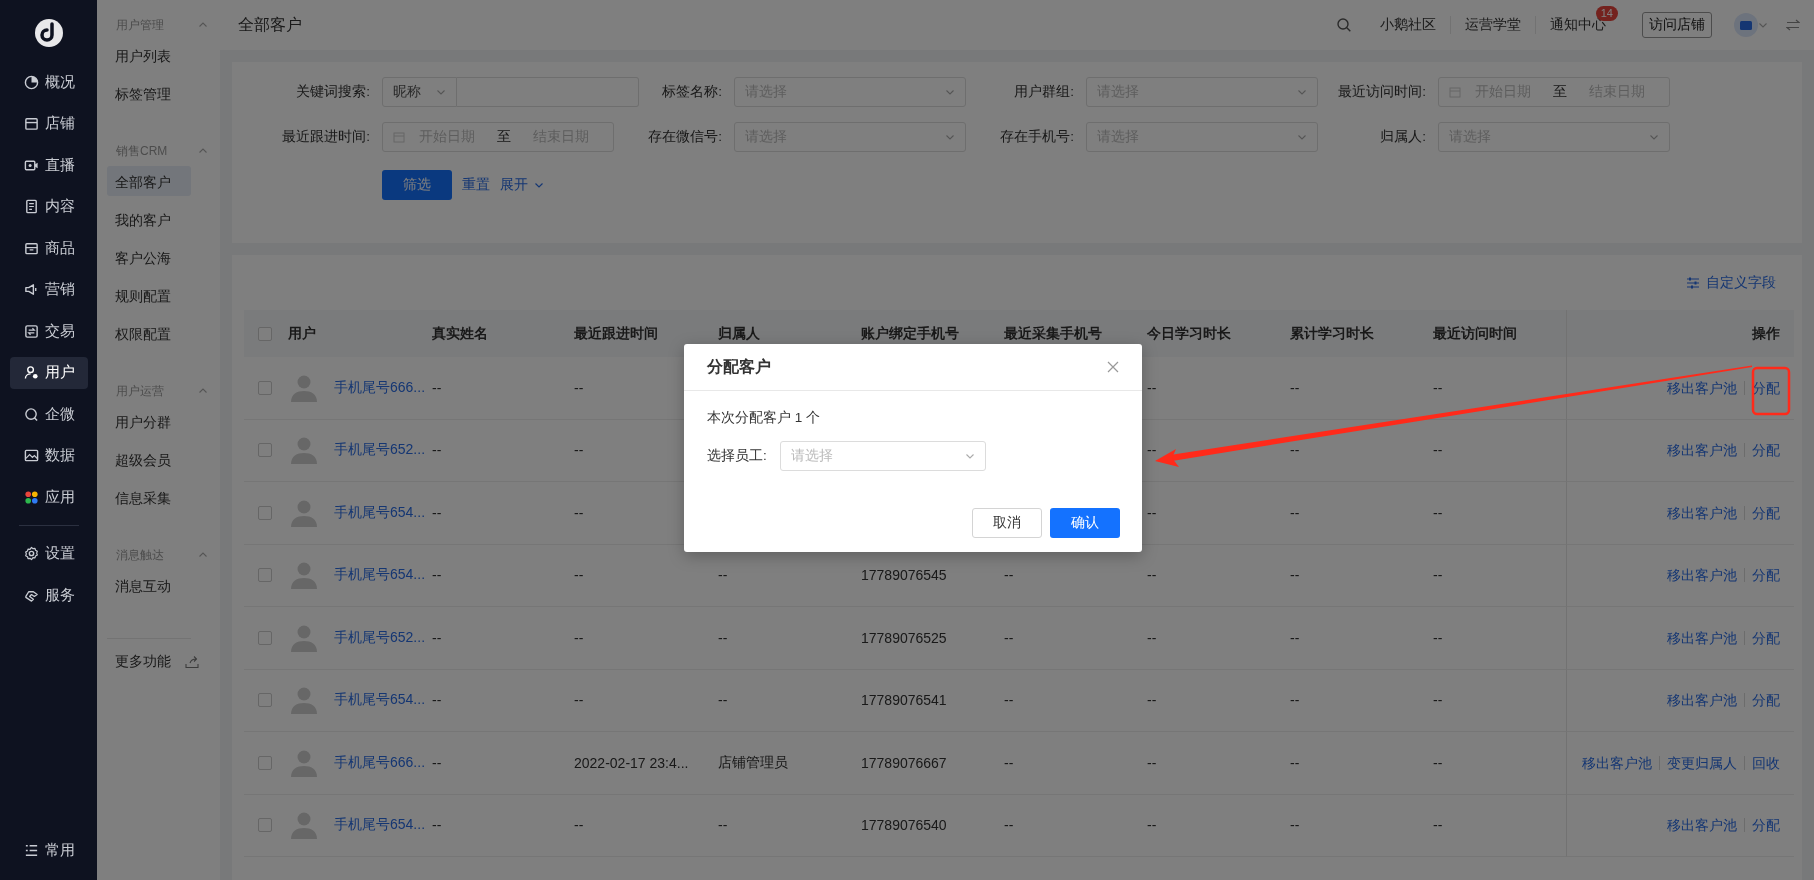  What do you see at coordinates (48, 595) in the screenshot?
I see `sidebar-item: 服务` at bounding box center [48, 595].